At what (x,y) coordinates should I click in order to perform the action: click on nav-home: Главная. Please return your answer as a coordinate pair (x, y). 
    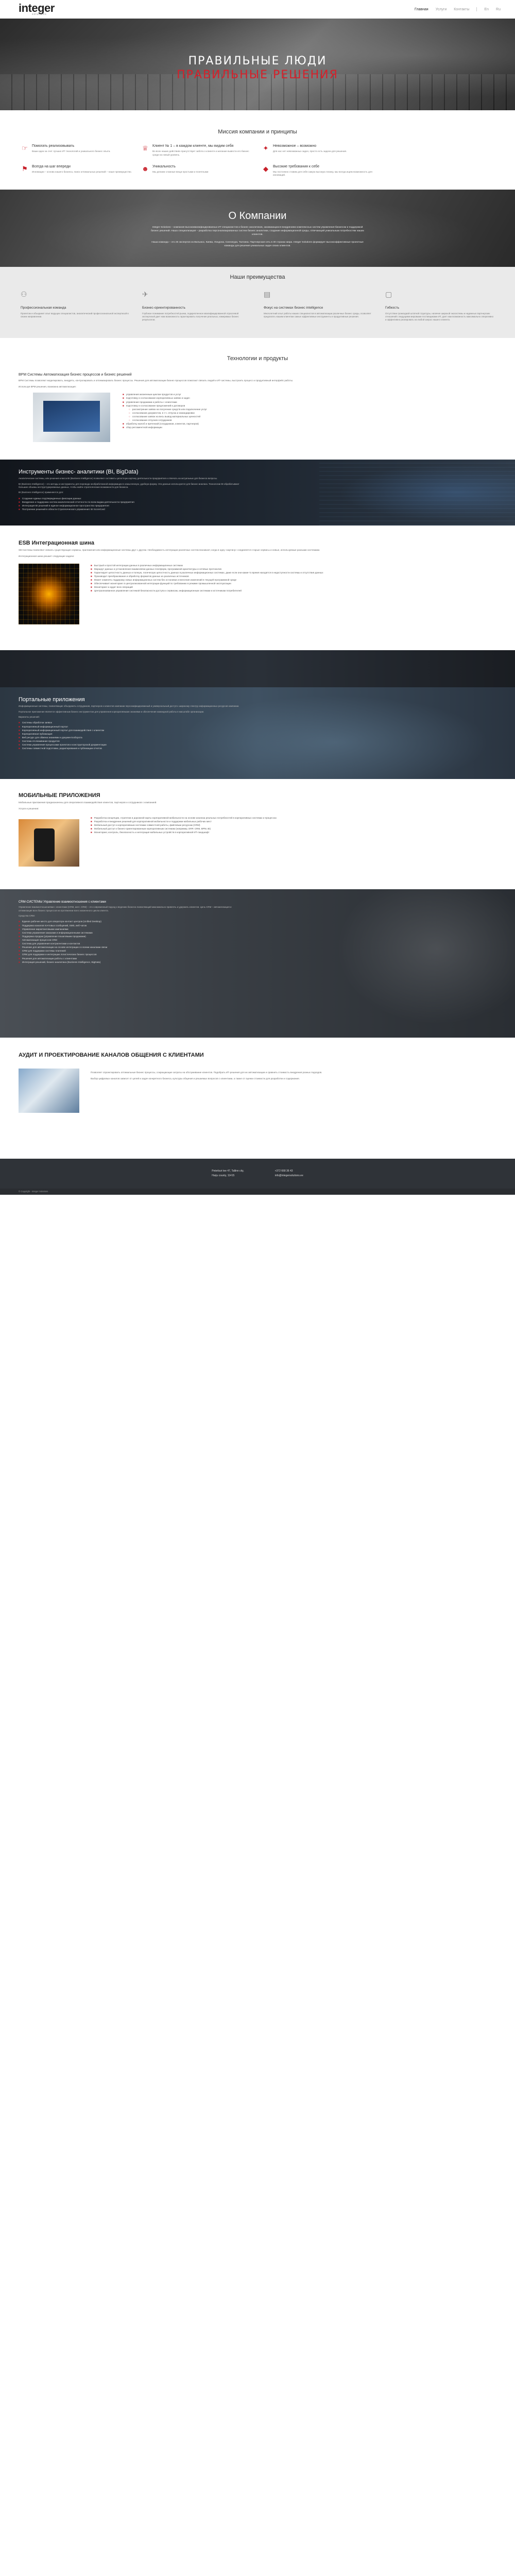
    Looking at the image, I should click on (421, 9).